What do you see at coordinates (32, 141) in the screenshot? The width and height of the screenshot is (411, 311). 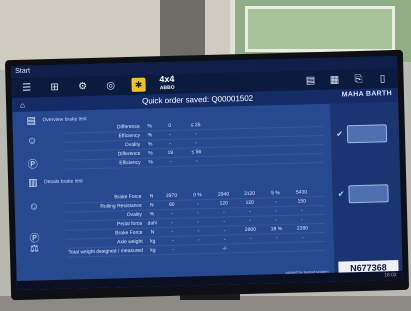 I see `brake-smile-icon: ☺` at bounding box center [32, 141].